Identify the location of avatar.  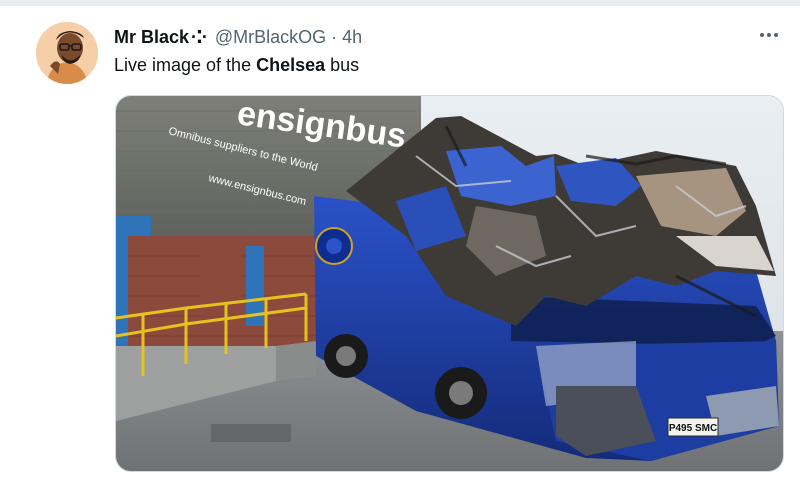
(67, 53).